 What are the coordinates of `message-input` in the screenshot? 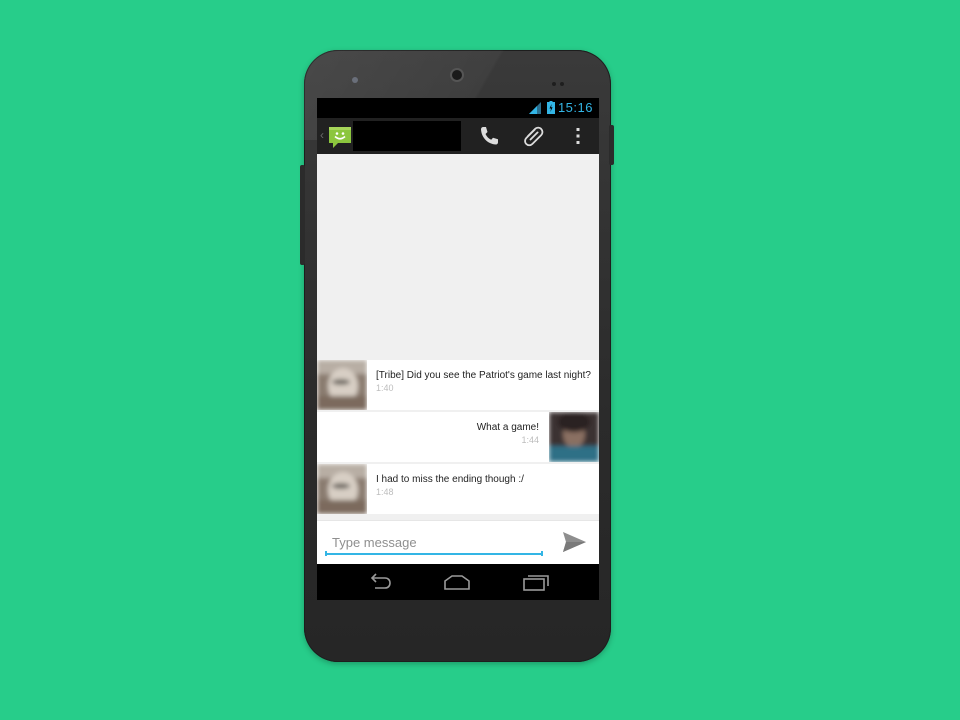 It's located at (434, 543).